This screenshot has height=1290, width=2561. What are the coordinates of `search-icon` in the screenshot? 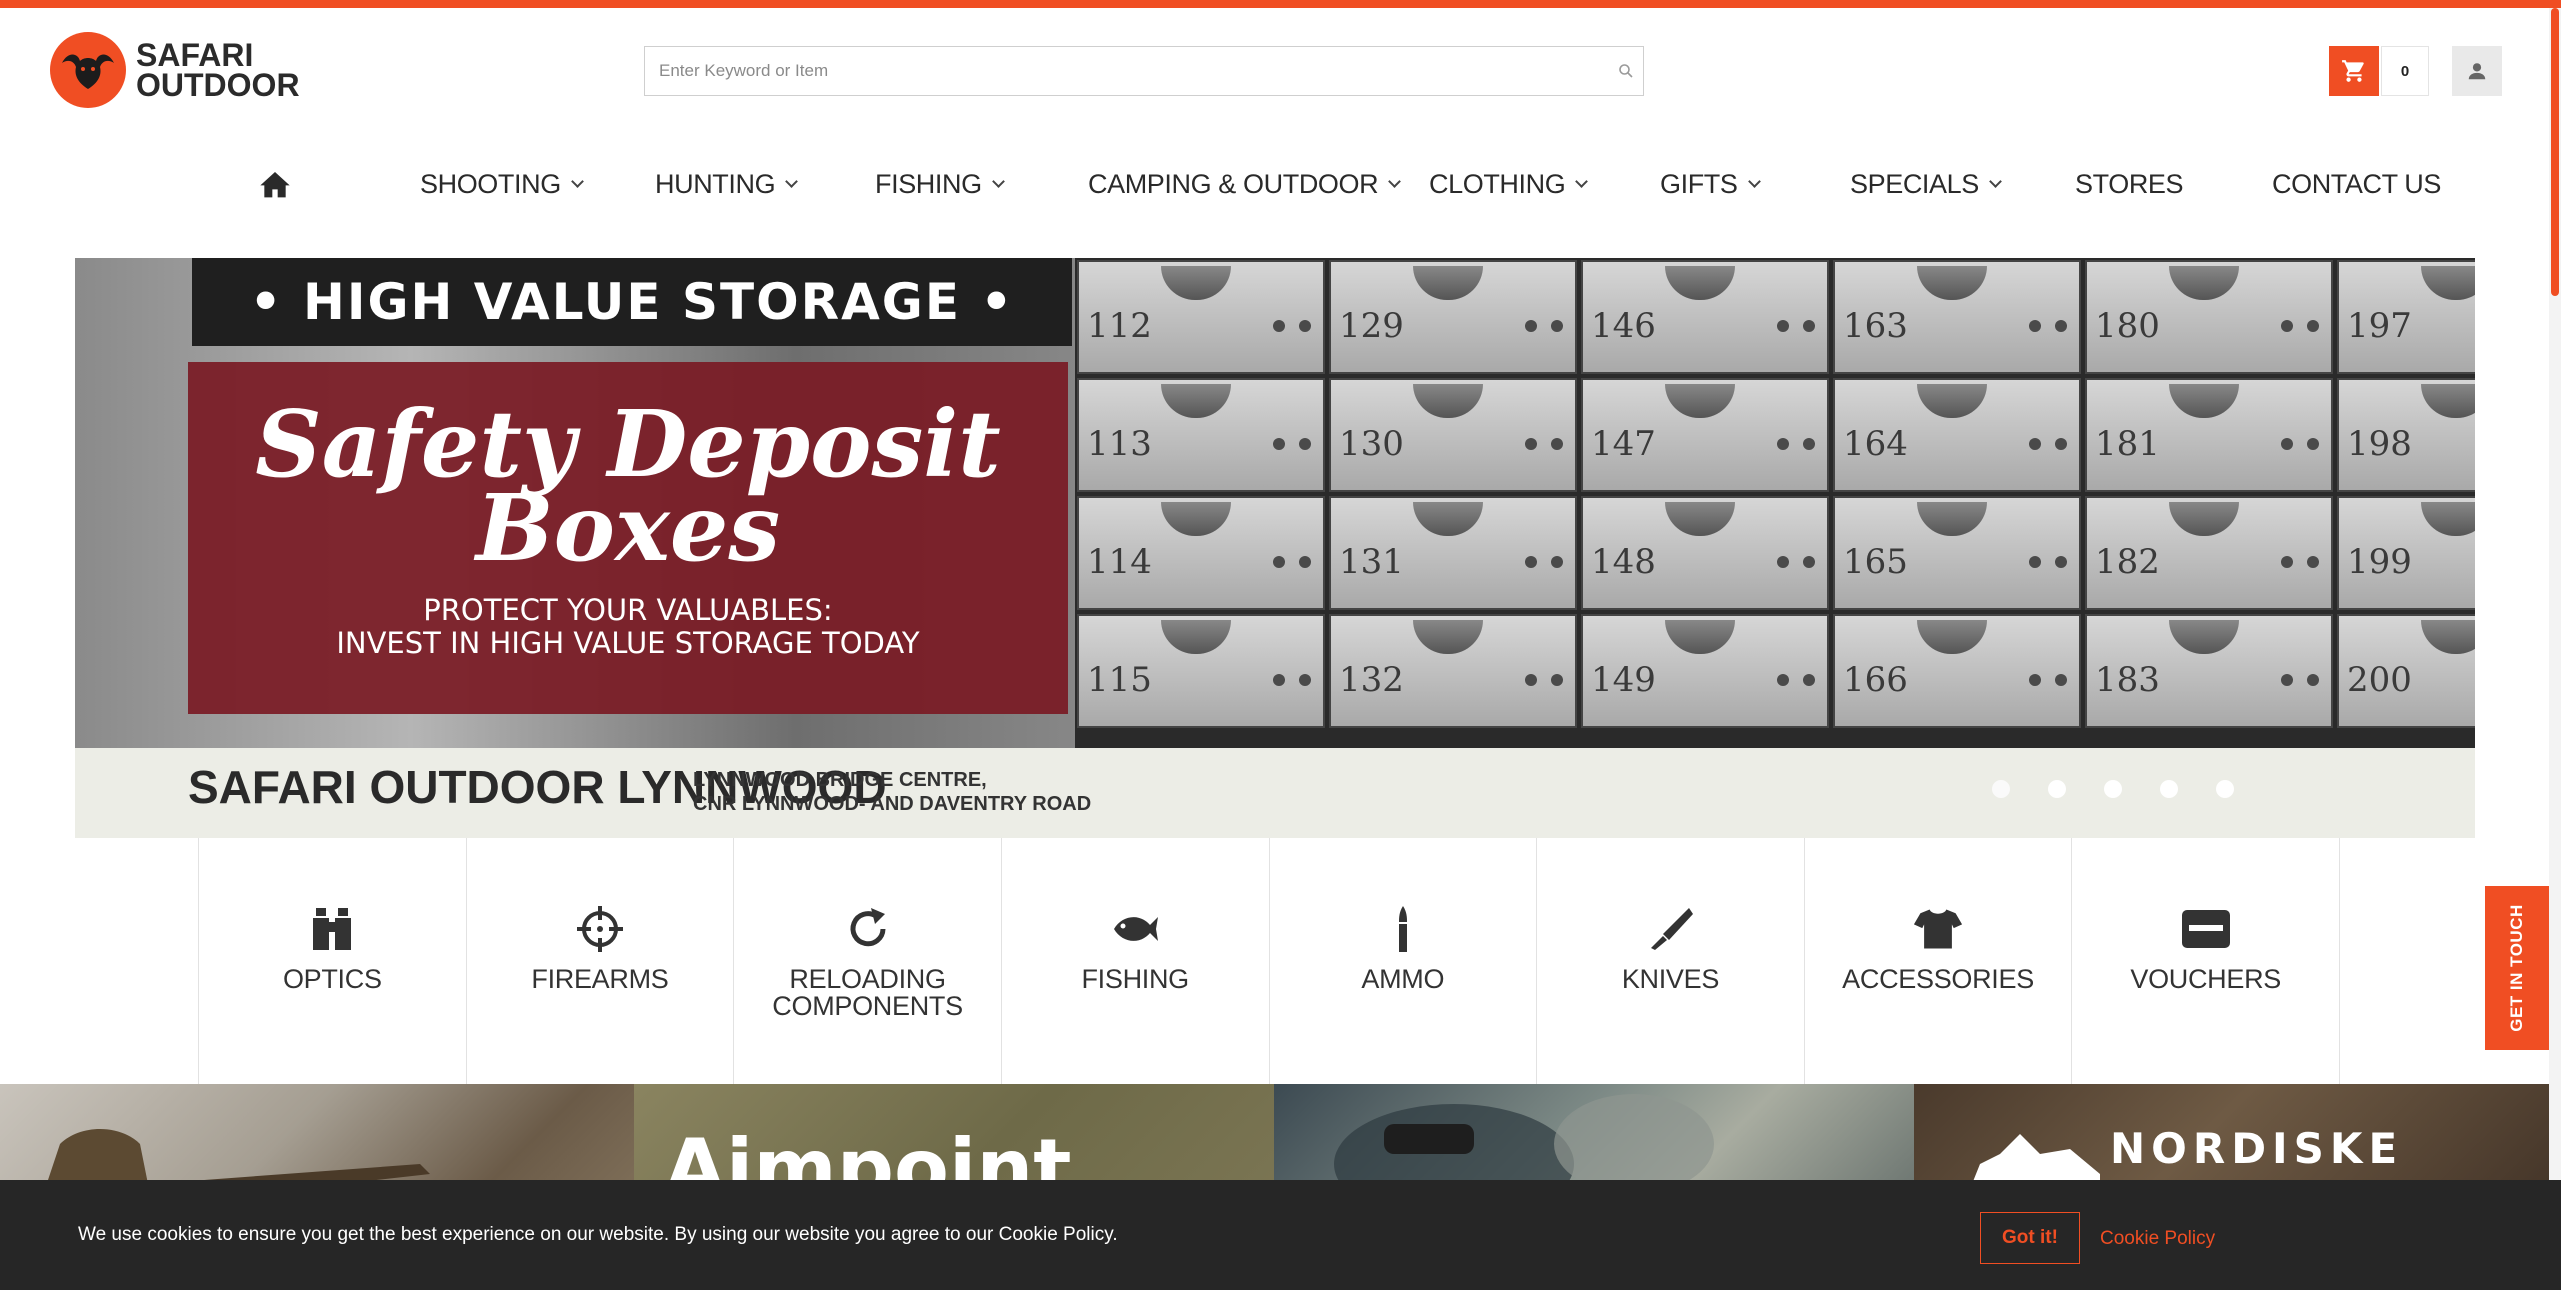 It's located at (1626, 71).